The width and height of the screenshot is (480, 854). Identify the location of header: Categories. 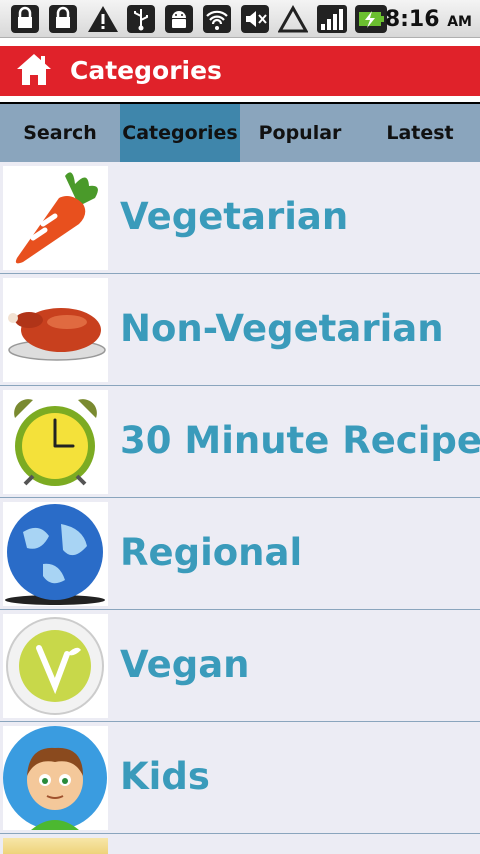
(240, 71).